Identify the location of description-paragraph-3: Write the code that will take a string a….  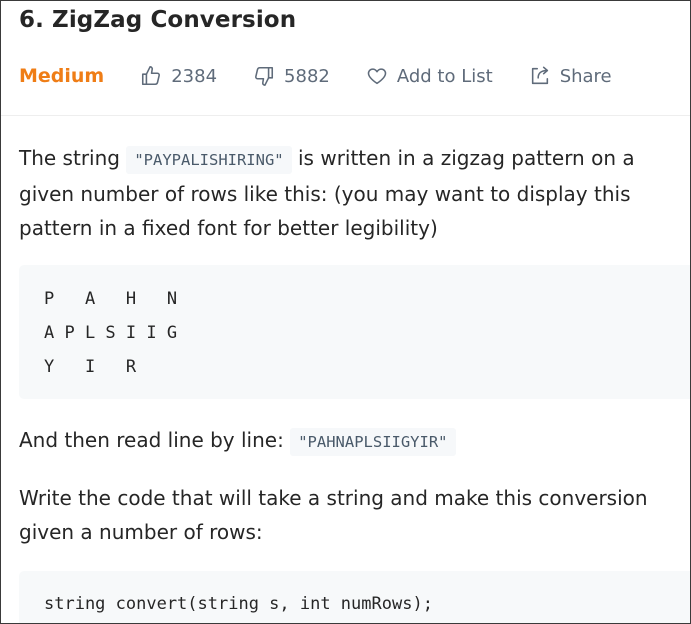
(333, 515).